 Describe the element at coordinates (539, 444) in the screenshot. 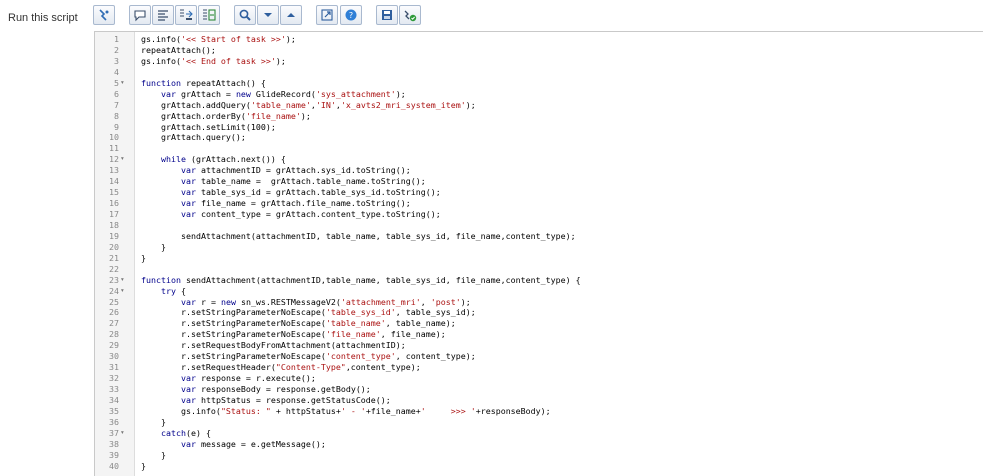

I see `code-line: 38 var message = e.getMessage();` at that location.